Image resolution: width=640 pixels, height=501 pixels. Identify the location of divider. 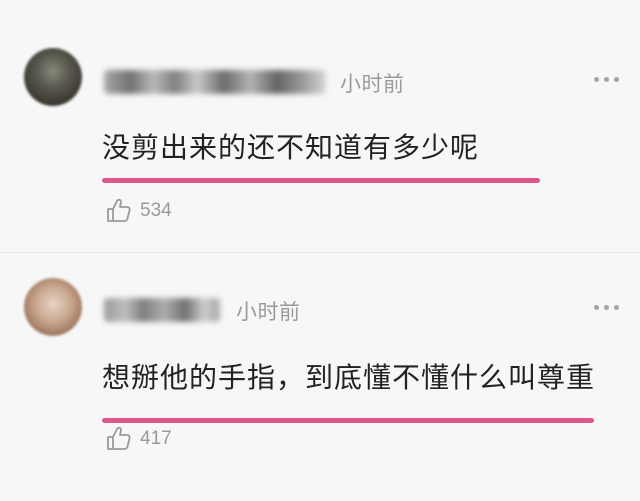
(320, 252).